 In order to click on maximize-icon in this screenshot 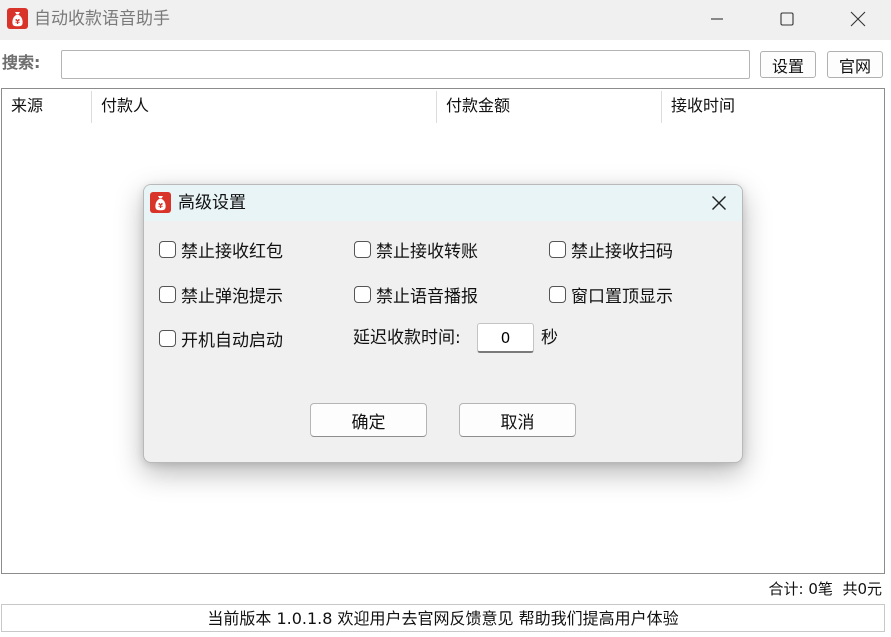, I will do `click(787, 19)`.